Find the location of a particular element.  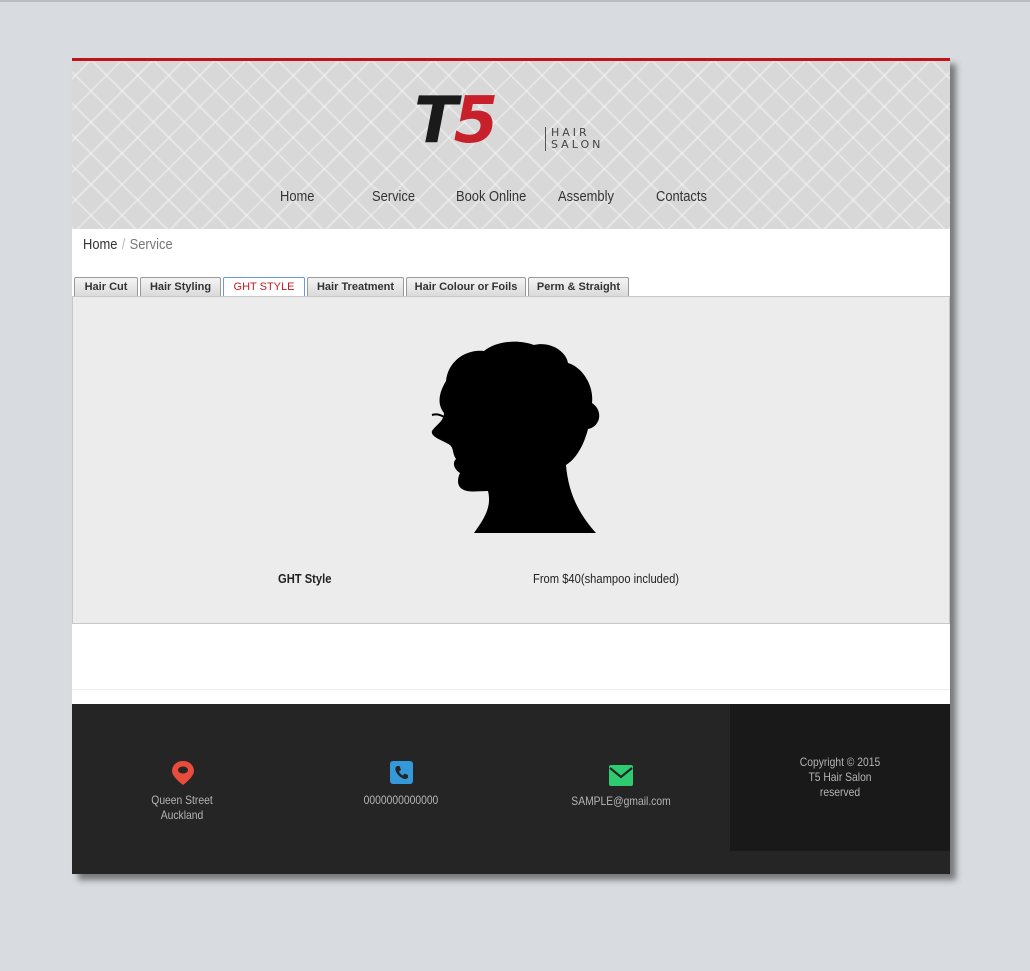

footer-phone: 0000000000000 is located at coordinates (401, 800).